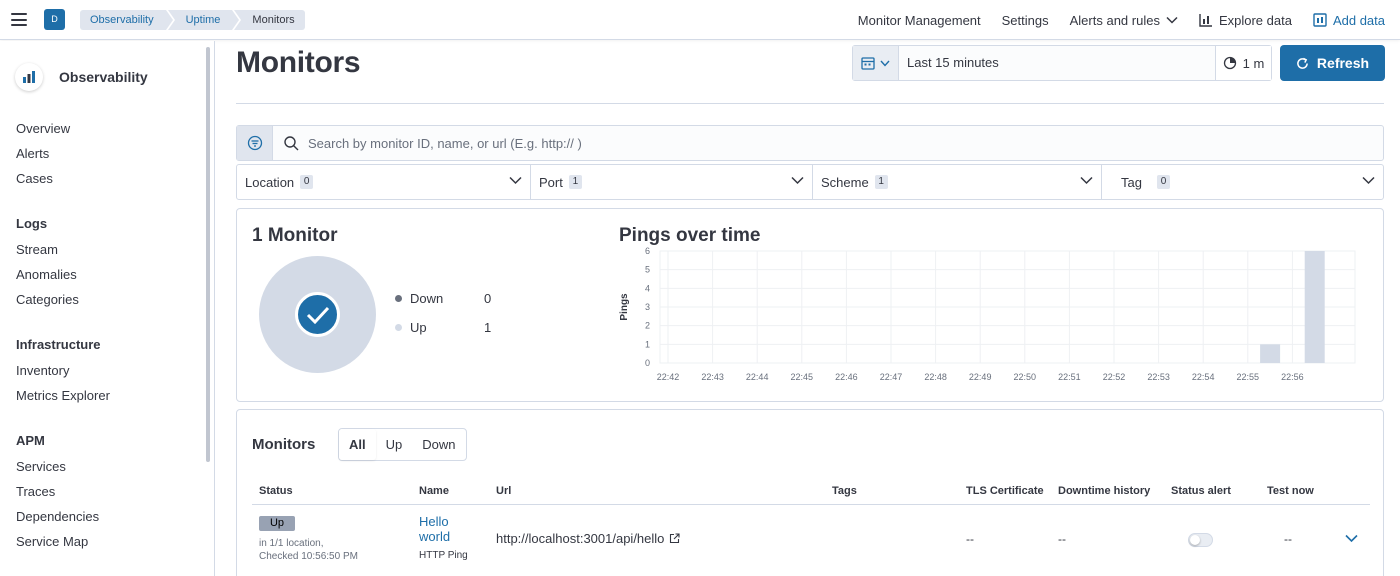 The width and height of the screenshot is (1400, 576). Describe the element at coordinates (1351, 538) in the screenshot. I see `expand-row-chevron-icon` at that location.